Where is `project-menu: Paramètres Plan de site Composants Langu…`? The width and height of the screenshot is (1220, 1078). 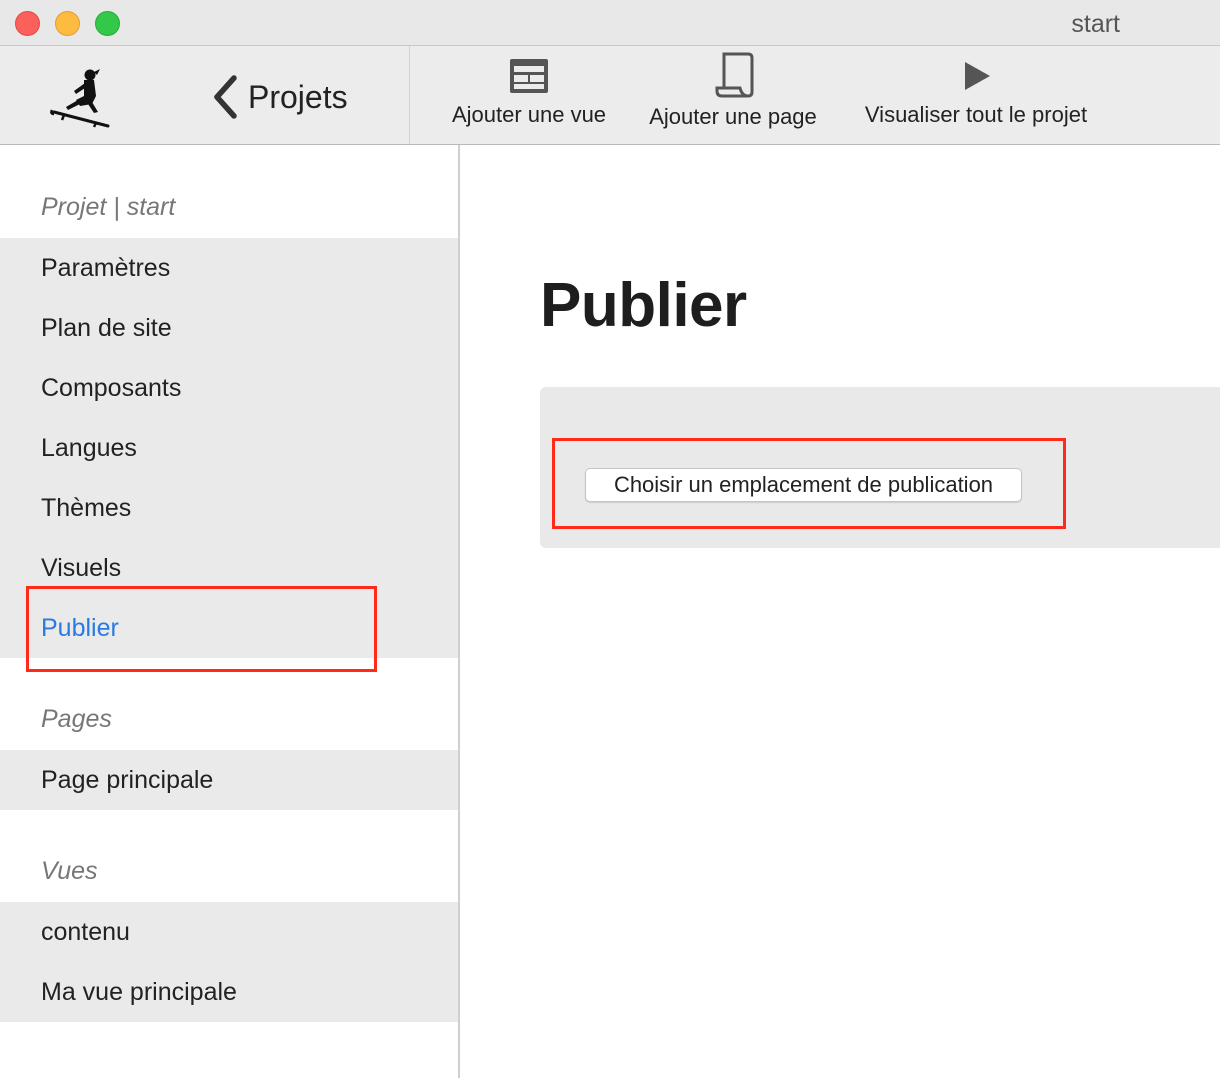 project-menu: Paramètres Plan de site Composants Langu… is located at coordinates (229, 448).